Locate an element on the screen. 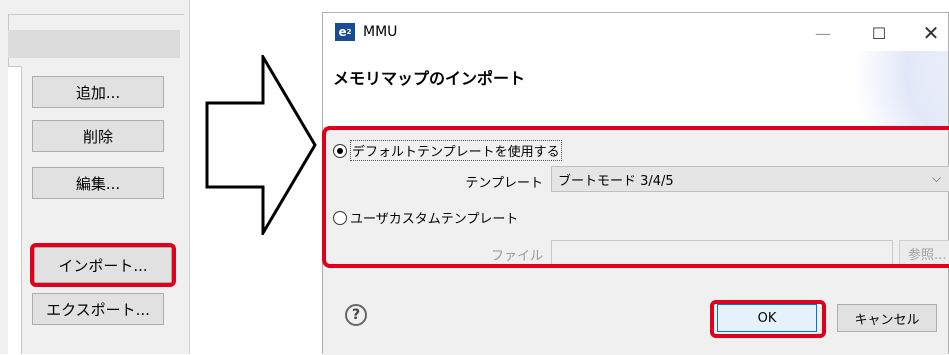 Image resolution: width=949 pixels, height=355 pixels. template-select-value: ブートモード 3/4/5 is located at coordinates (616, 181).